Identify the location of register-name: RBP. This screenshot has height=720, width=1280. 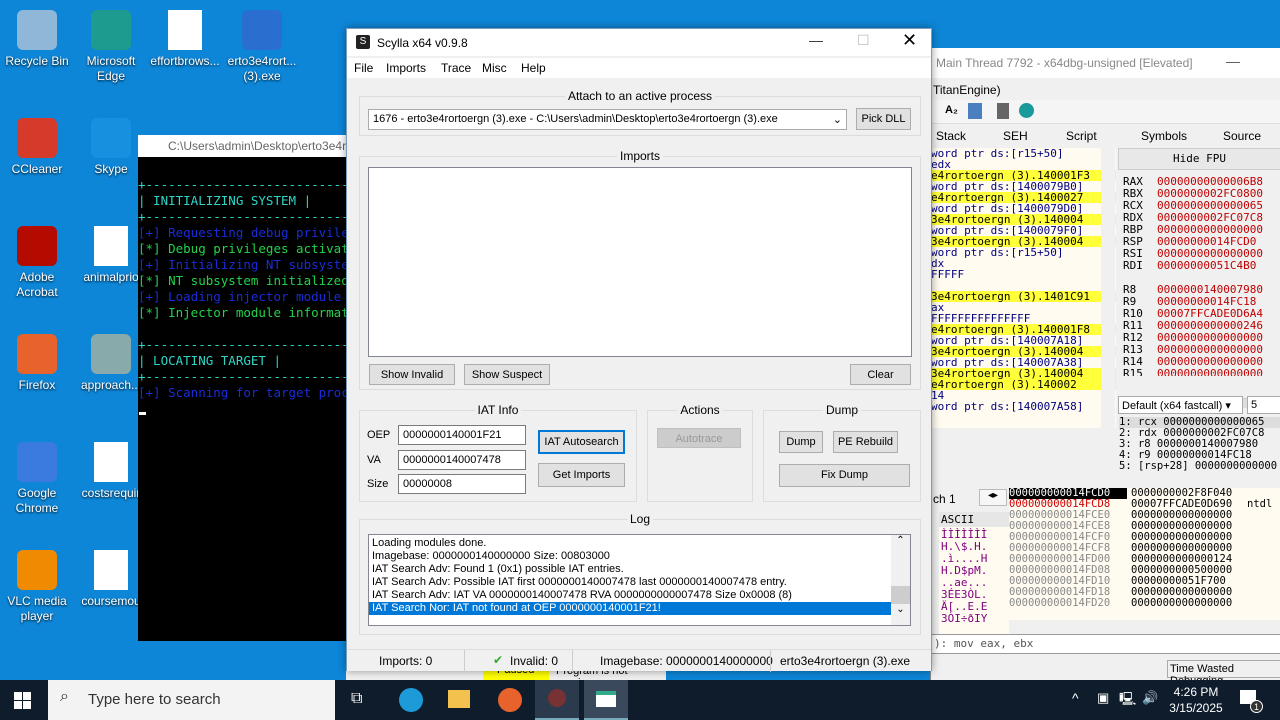
(1133, 229).